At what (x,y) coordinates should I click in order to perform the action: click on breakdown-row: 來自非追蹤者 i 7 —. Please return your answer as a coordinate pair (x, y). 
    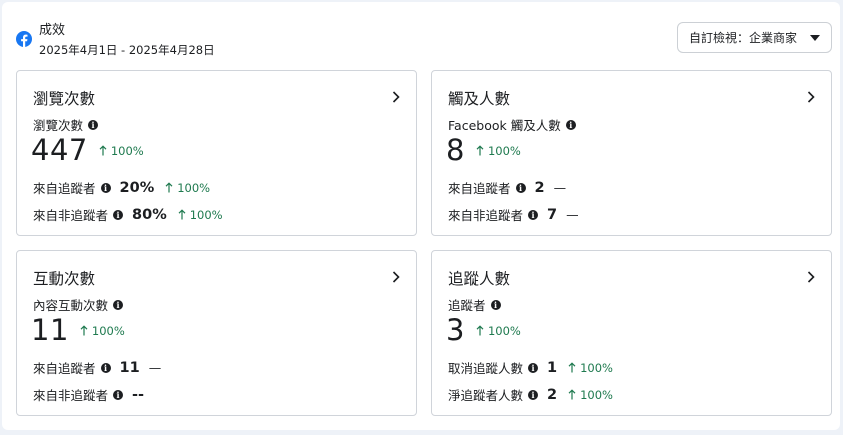
    Looking at the image, I should click on (513, 214).